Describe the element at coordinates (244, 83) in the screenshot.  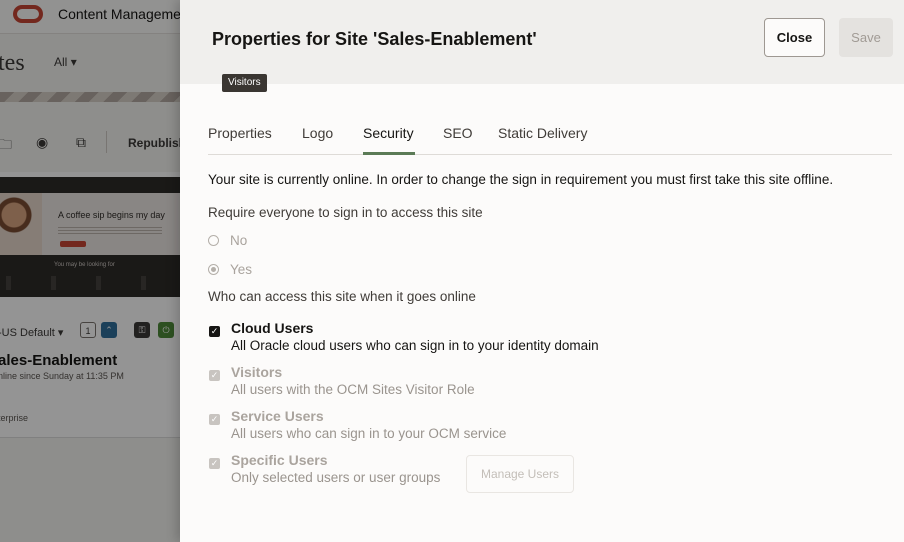
I see `tooltip: Visitors` at that location.